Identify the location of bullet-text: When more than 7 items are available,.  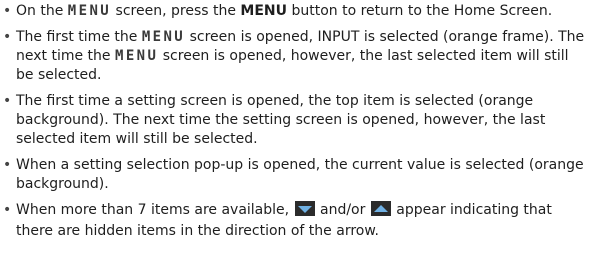
(155, 210).